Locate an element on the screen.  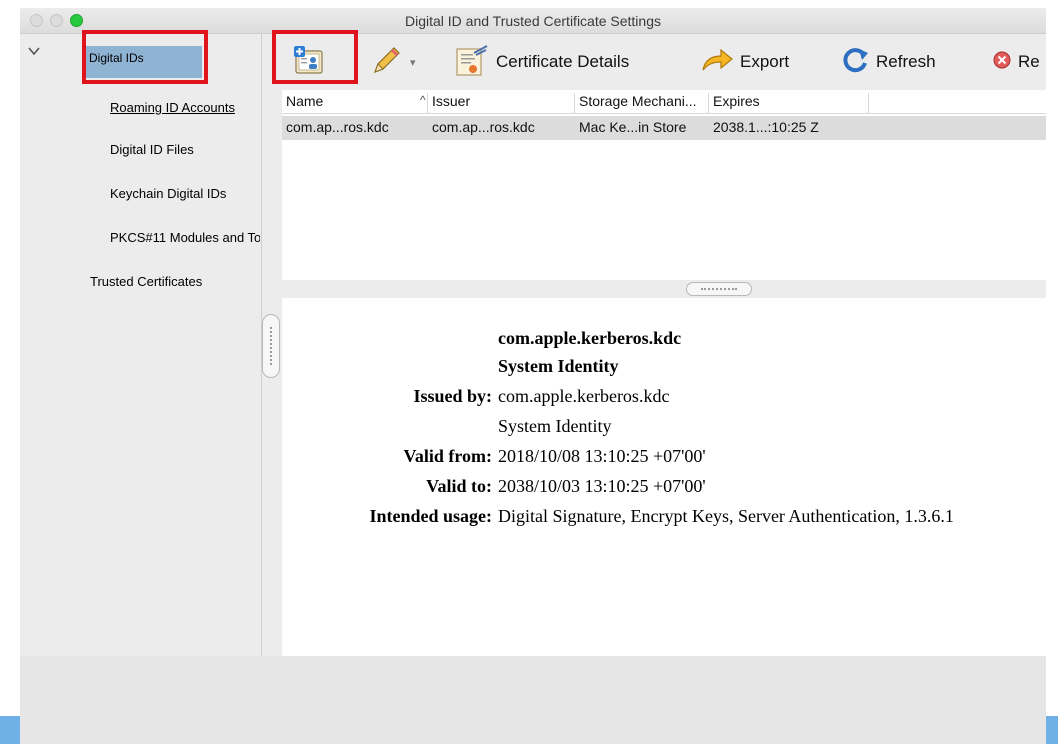
column-header-issuer: Issuer is located at coordinates (501, 103).